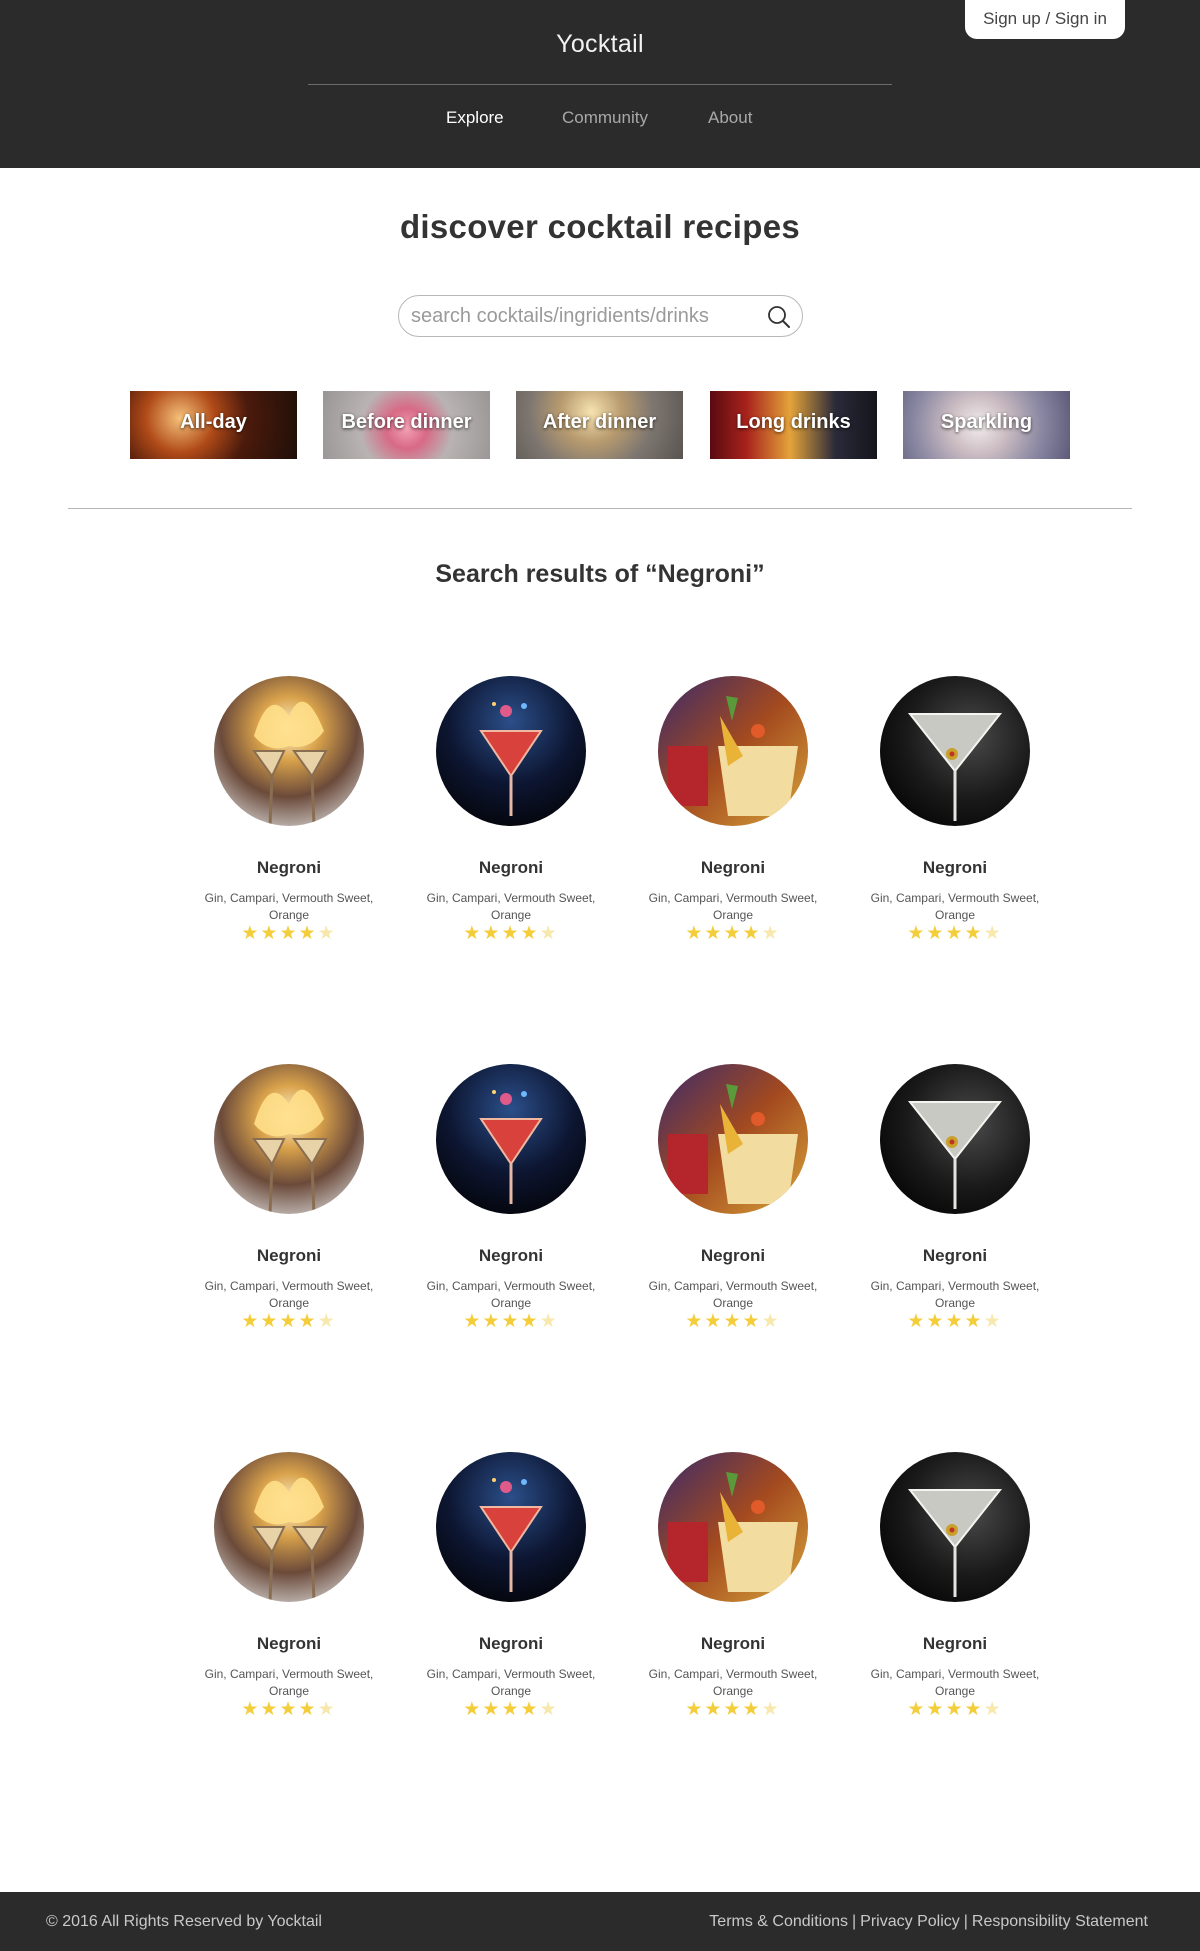 This screenshot has height=1951, width=1200. Describe the element at coordinates (910, 1921) in the screenshot. I see `privacy-link: Privacy Policy` at that location.